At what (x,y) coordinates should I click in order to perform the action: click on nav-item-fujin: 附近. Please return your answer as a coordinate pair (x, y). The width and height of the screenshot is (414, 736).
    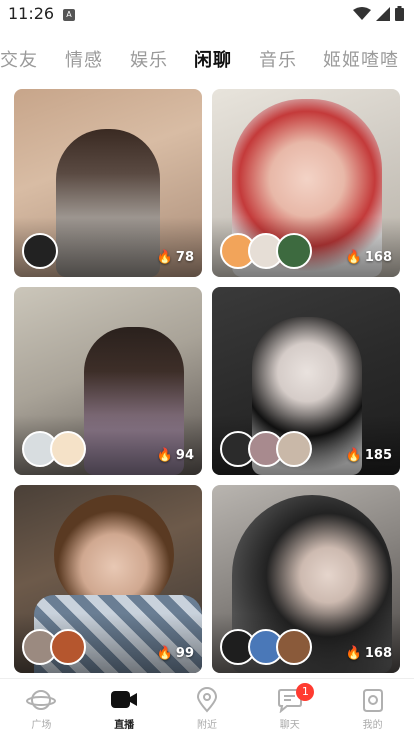
    Looking at the image, I should click on (207, 707).